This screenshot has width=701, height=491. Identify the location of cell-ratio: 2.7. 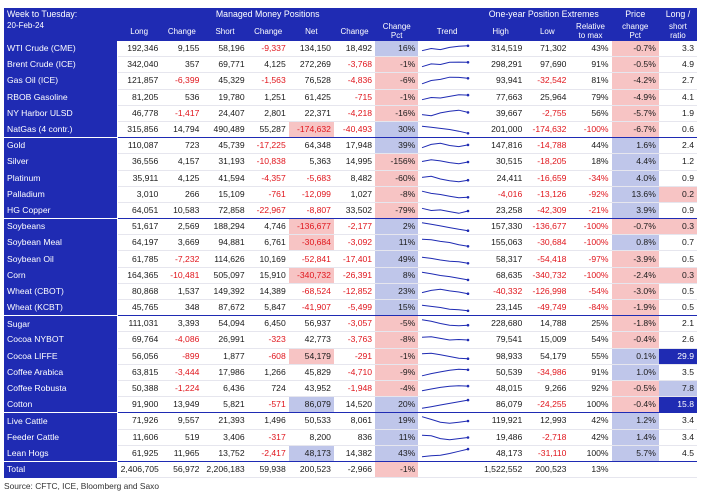
(677, 81).